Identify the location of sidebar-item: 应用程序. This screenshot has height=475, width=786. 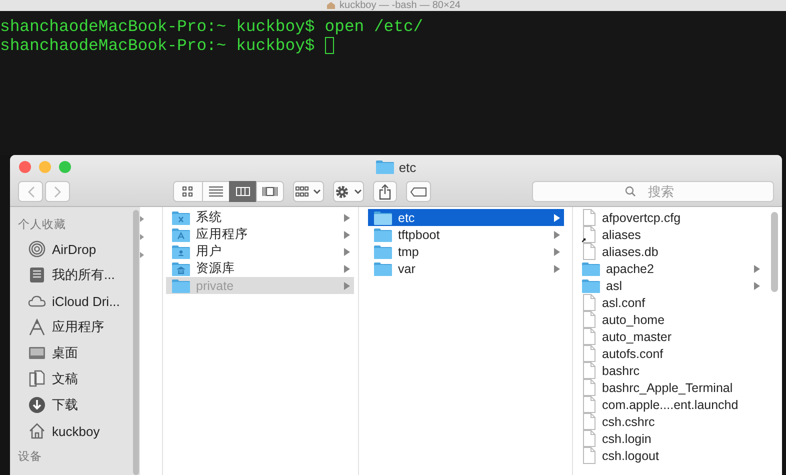
(74, 327).